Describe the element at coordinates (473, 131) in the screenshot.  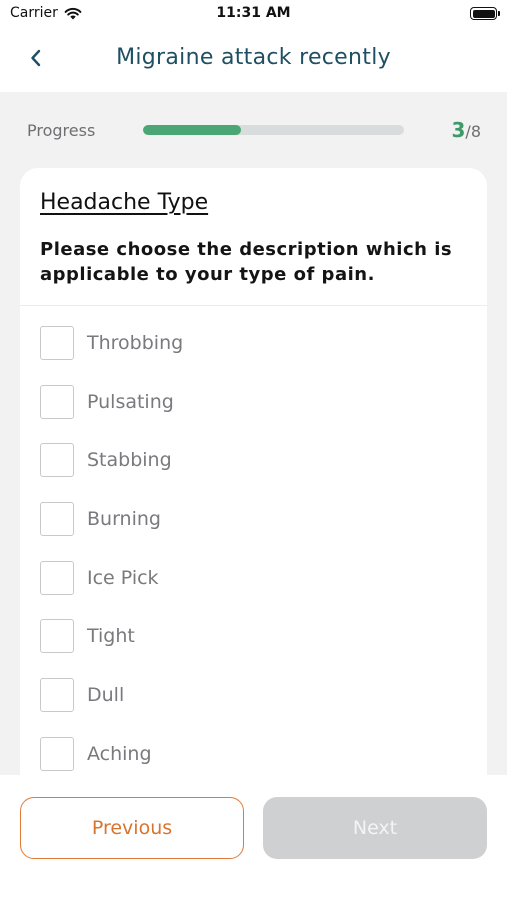
I see `progress-total: /8` at that location.